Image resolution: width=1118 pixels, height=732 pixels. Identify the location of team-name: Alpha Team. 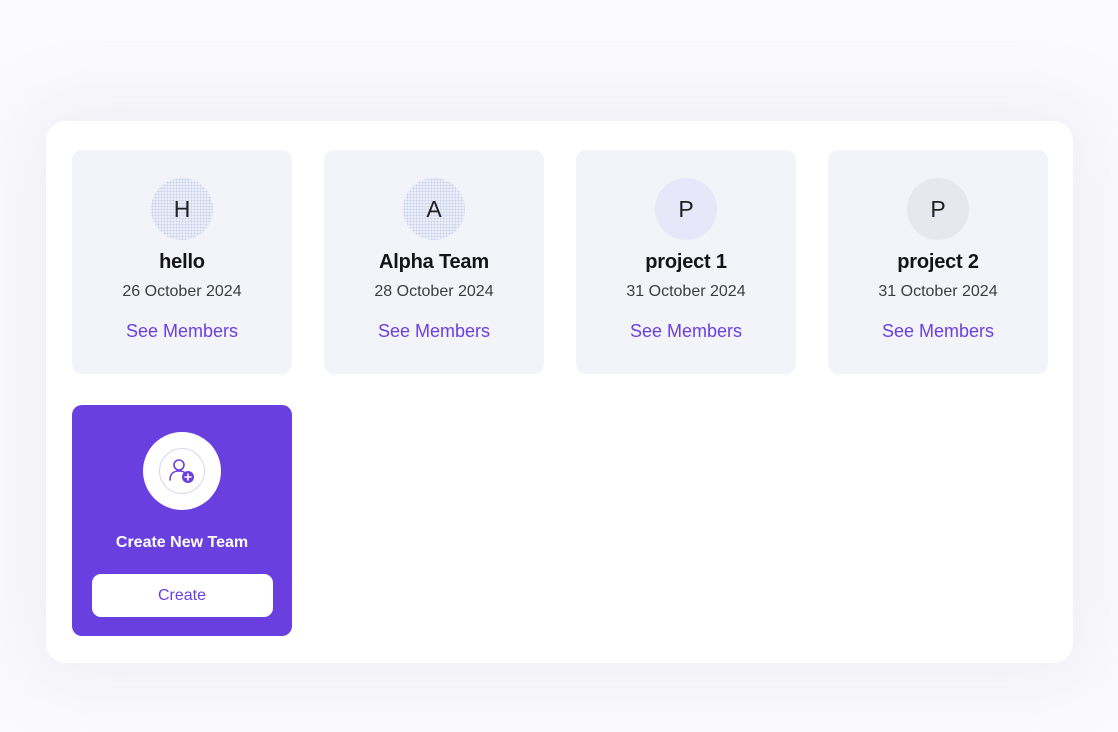
(434, 262).